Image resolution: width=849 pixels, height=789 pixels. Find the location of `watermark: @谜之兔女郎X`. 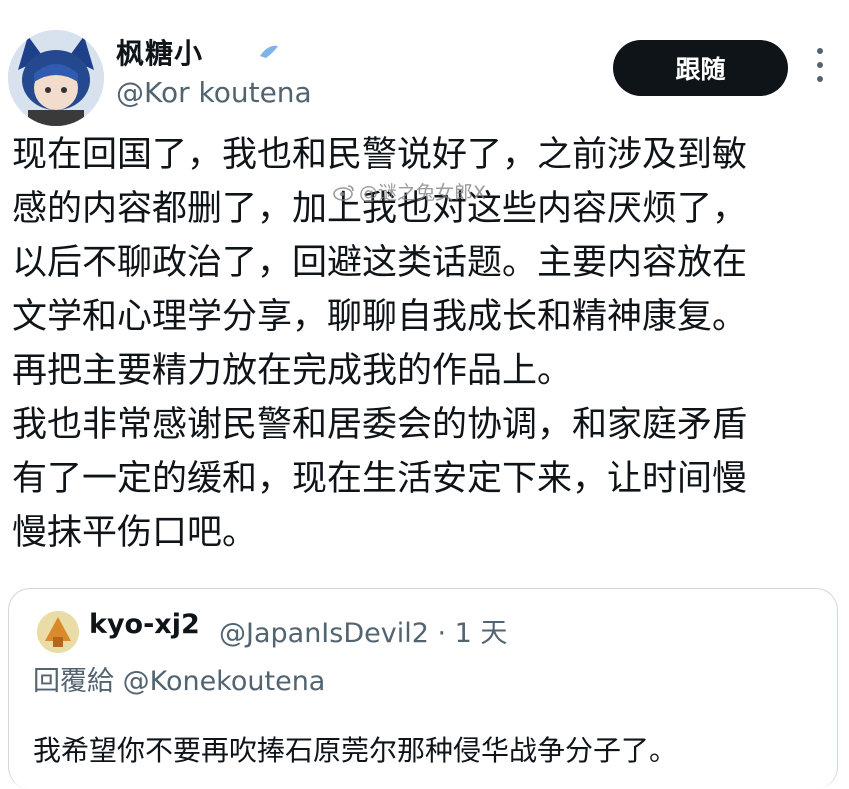

watermark: @谜之兔女郎X is located at coordinates (409, 191).